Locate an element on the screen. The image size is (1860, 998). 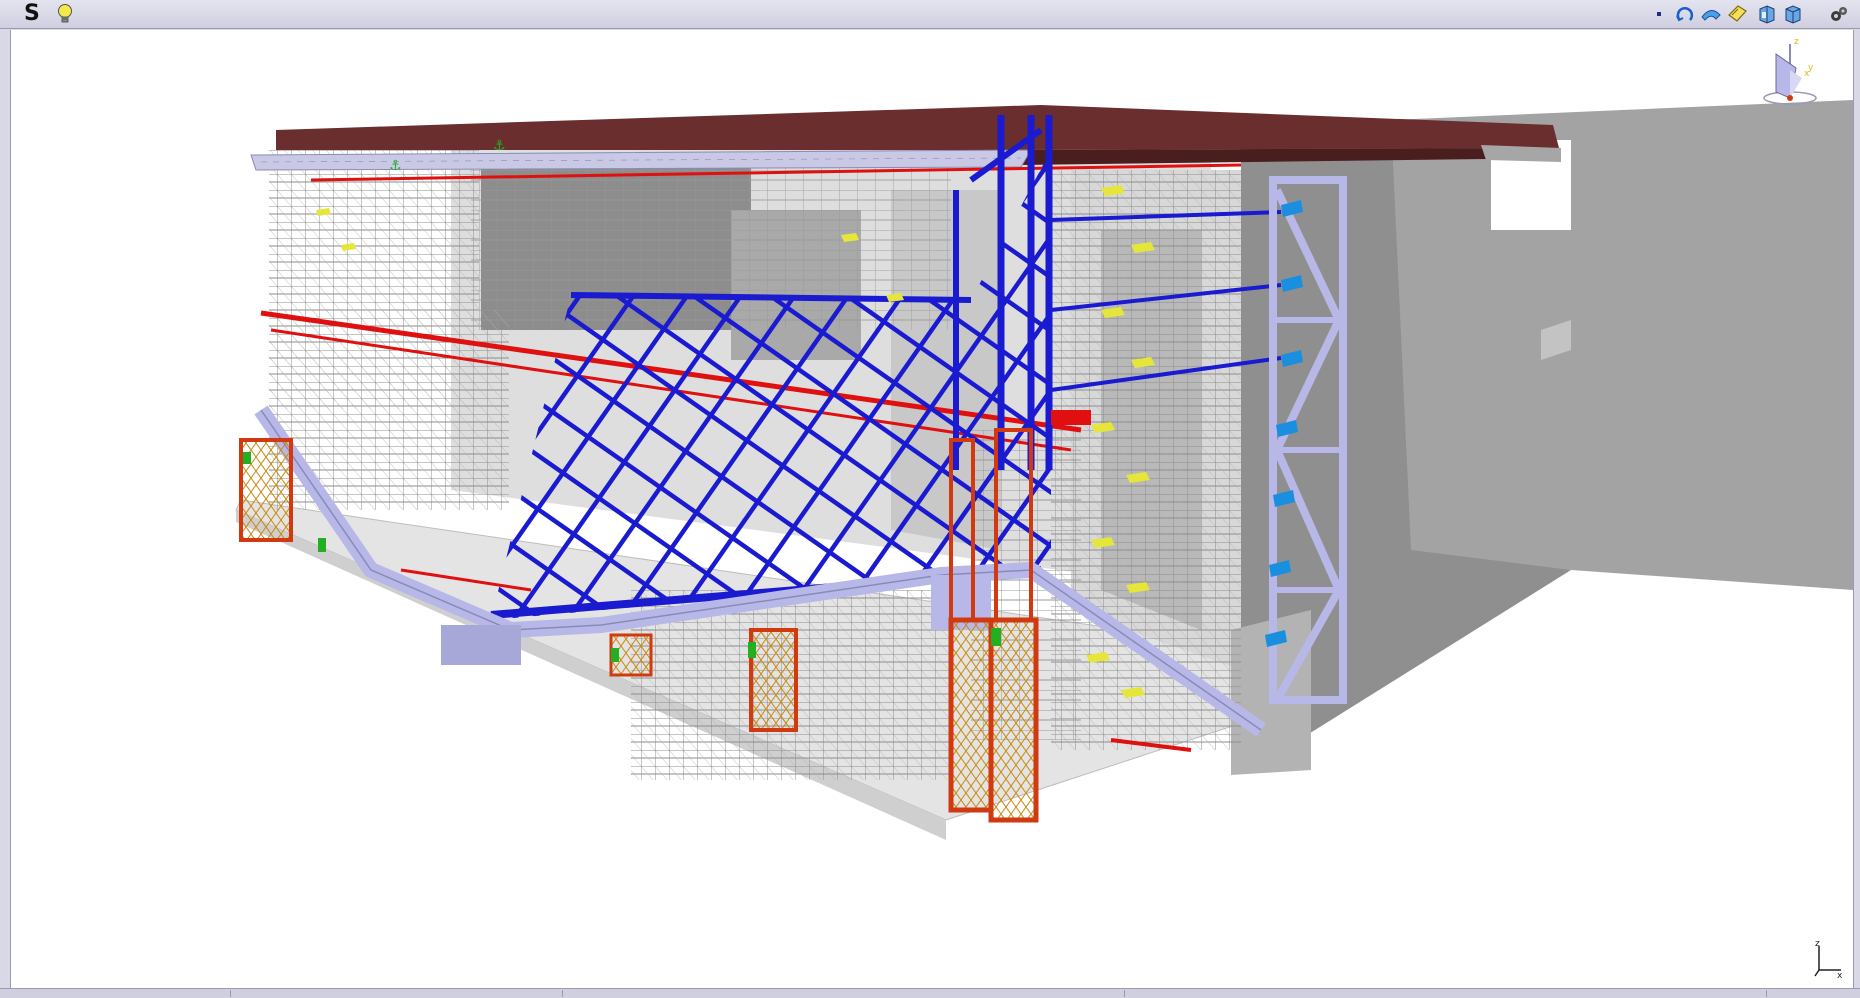
fly-icon is located at coordinates (1711, 14).